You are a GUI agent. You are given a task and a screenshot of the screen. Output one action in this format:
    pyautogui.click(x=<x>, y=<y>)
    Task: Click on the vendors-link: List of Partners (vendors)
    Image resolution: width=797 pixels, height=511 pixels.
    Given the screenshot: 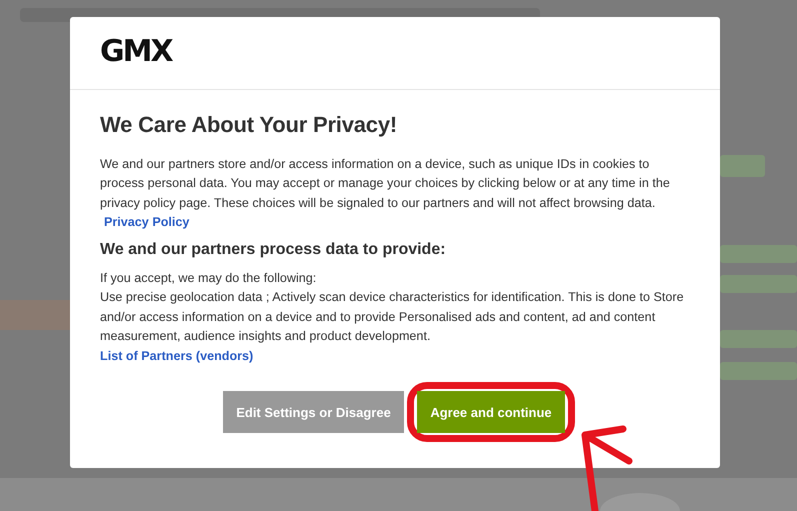 What is the action you would take?
    pyautogui.click(x=177, y=356)
    